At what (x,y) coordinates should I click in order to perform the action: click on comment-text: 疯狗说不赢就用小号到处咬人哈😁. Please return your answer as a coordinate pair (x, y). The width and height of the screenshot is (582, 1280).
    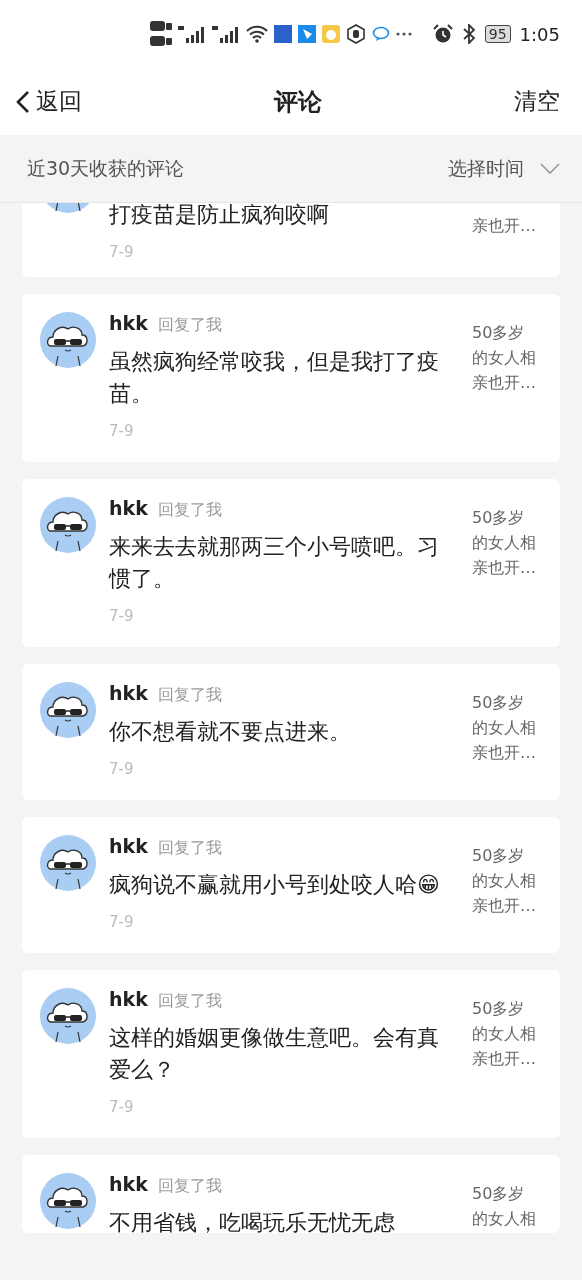
    Looking at the image, I should click on (275, 885).